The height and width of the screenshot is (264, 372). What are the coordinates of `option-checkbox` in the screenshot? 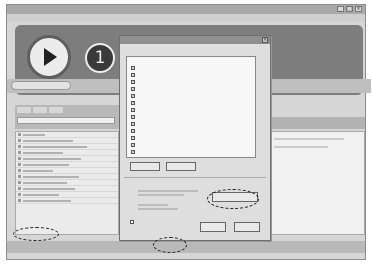 It's located at (133, 222).